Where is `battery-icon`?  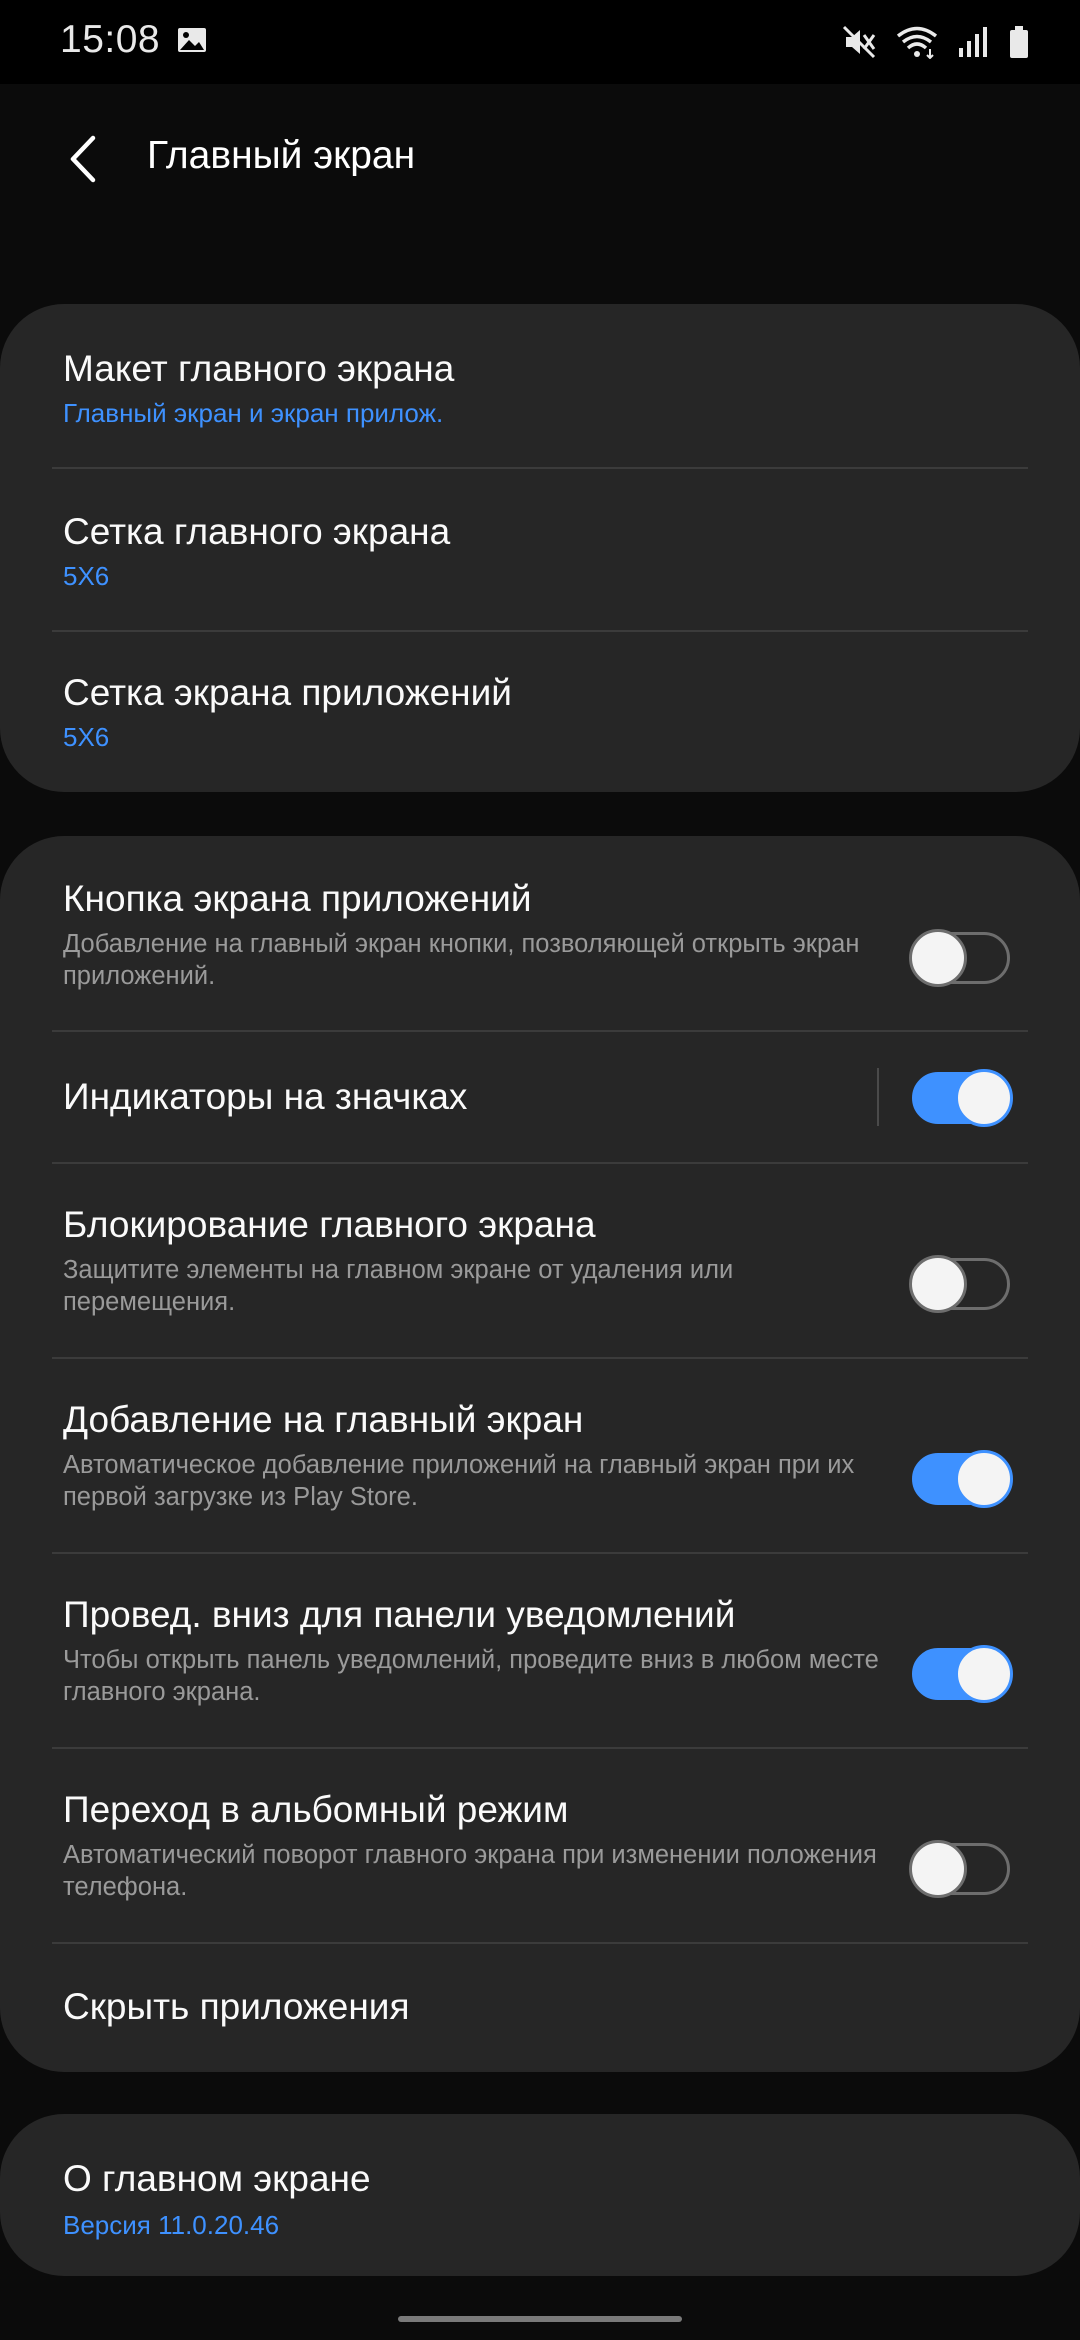
battery-icon is located at coordinates (1019, 42).